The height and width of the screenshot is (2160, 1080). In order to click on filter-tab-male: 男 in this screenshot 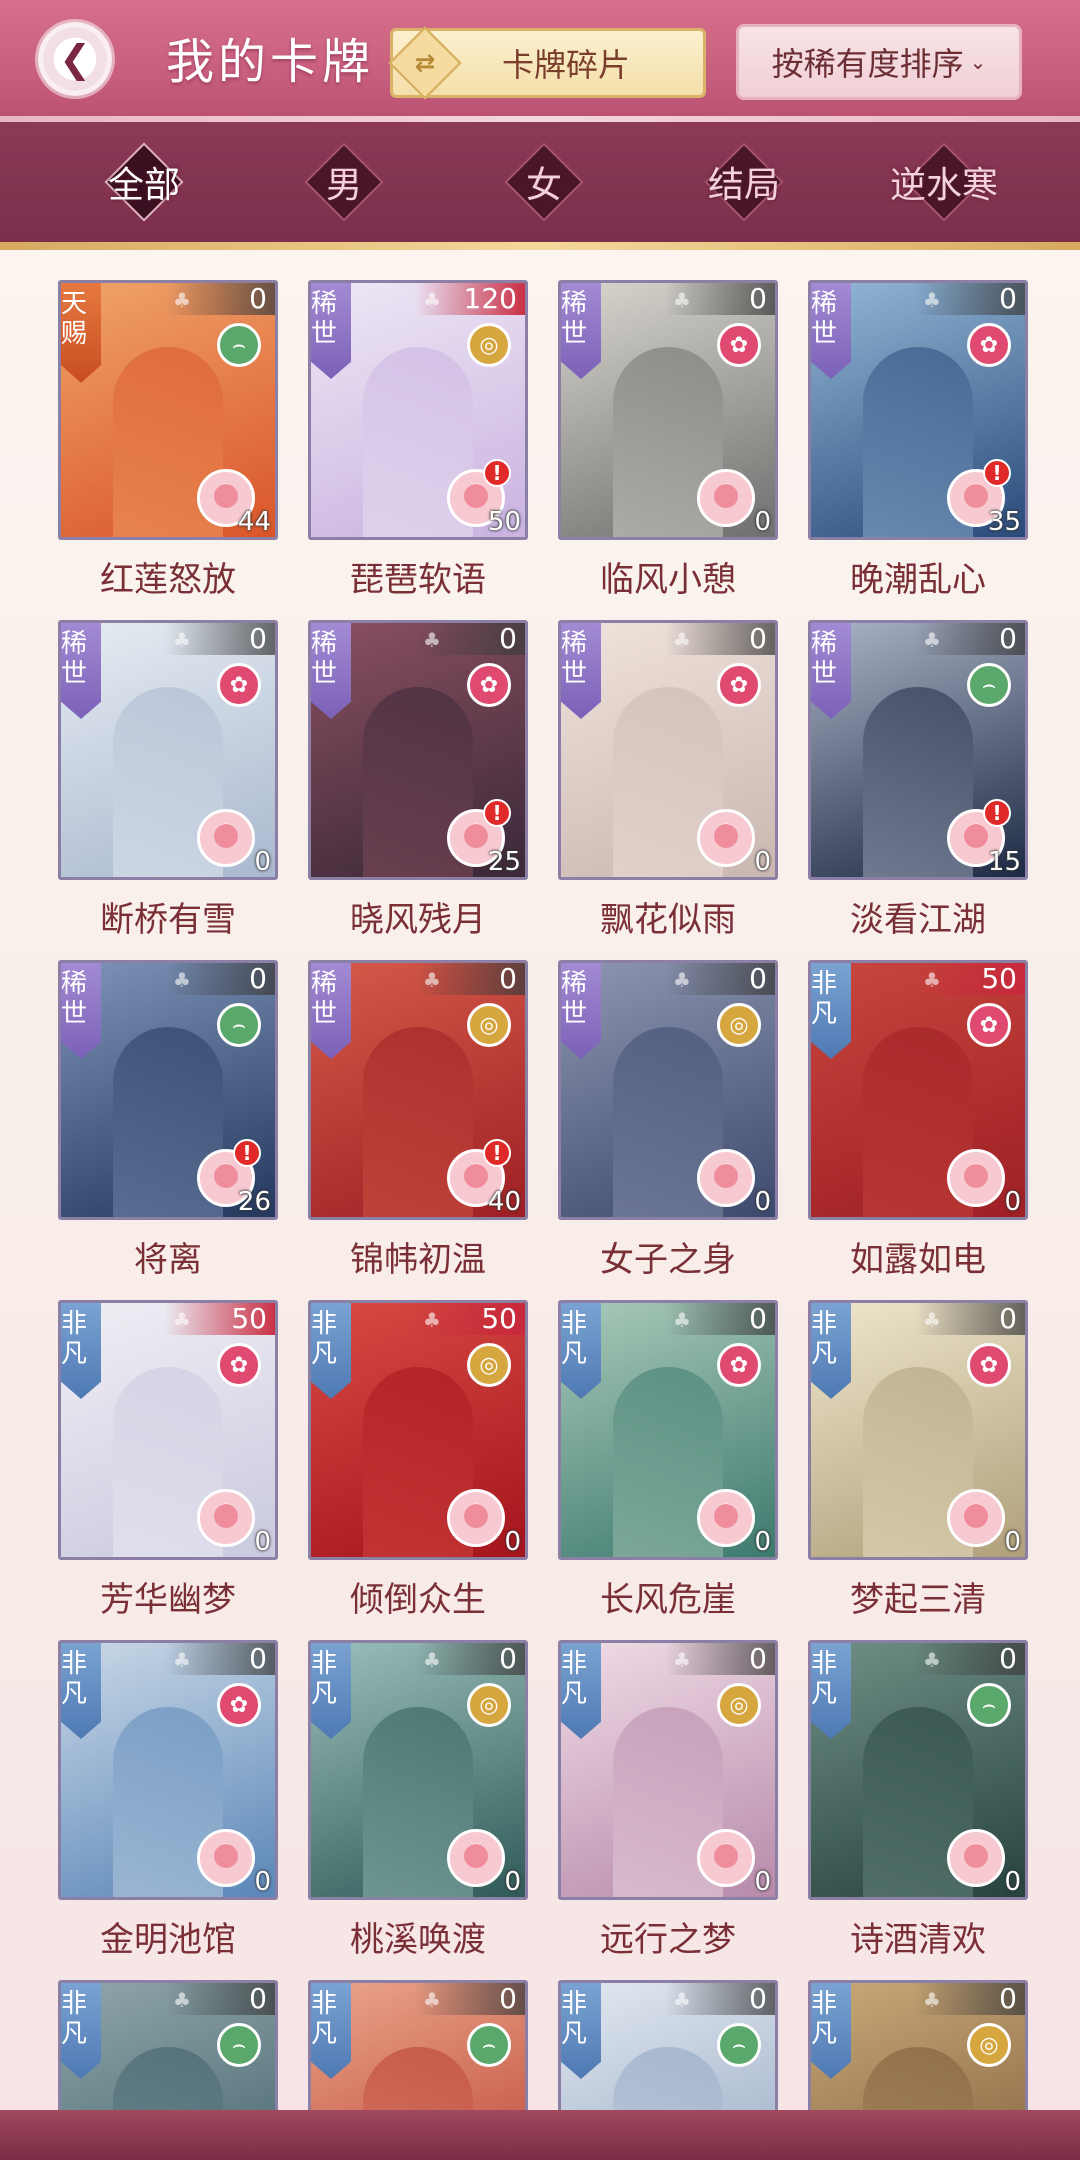, I will do `click(344, 182)`.